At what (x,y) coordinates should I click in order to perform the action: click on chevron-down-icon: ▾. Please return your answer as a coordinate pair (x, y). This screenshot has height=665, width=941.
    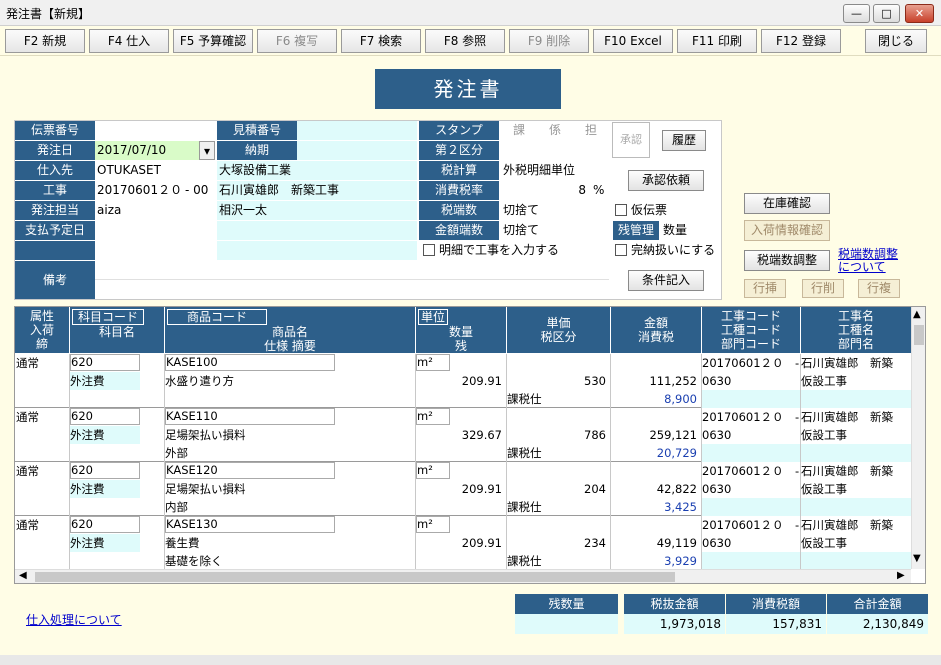
    Looking at the image, I should click on (207, 150).